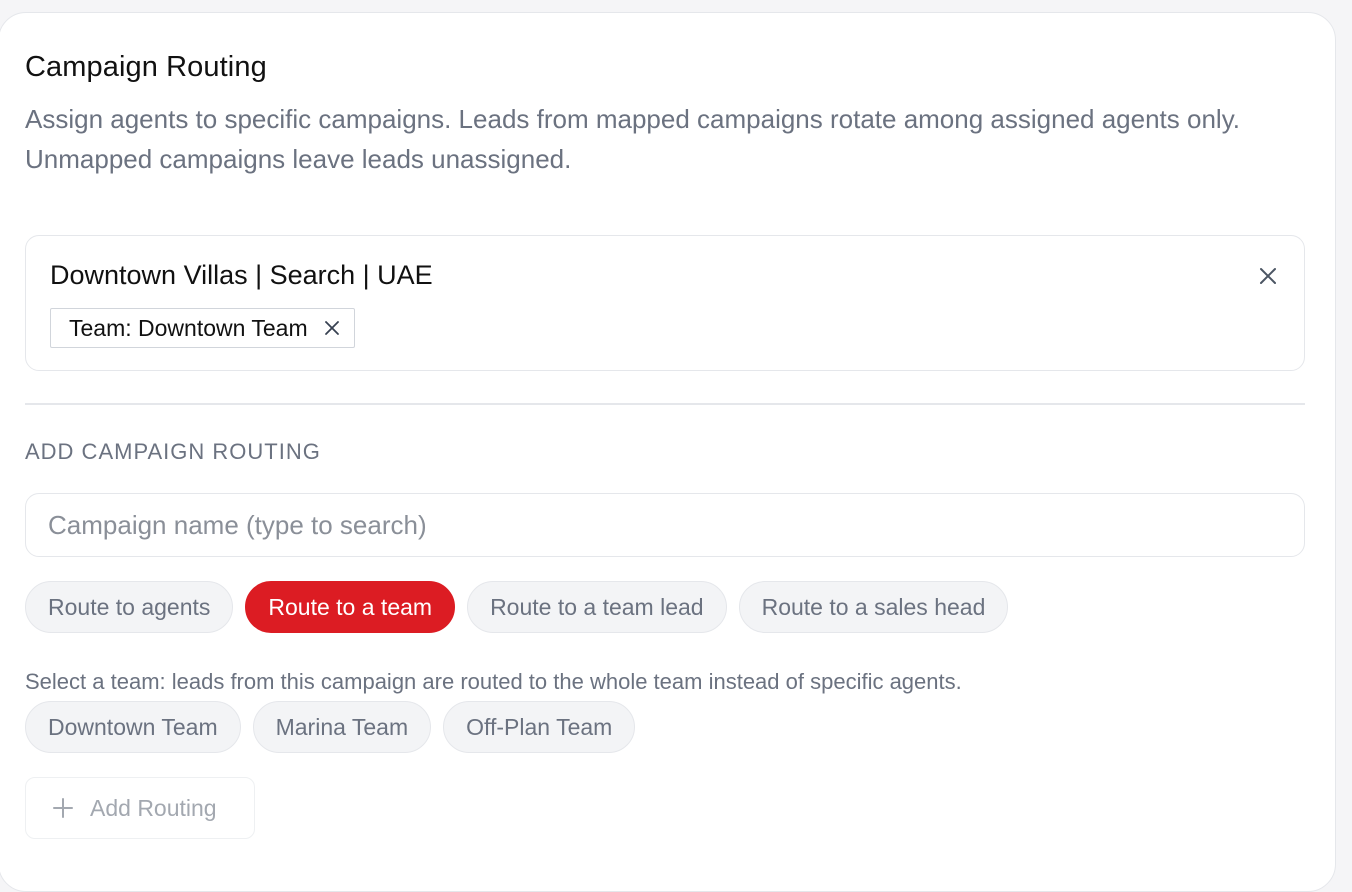 This screenshot has width=1352, height=892. I want to click on route-to-sales-head-option: Route to a sales head, so click(873, 607).